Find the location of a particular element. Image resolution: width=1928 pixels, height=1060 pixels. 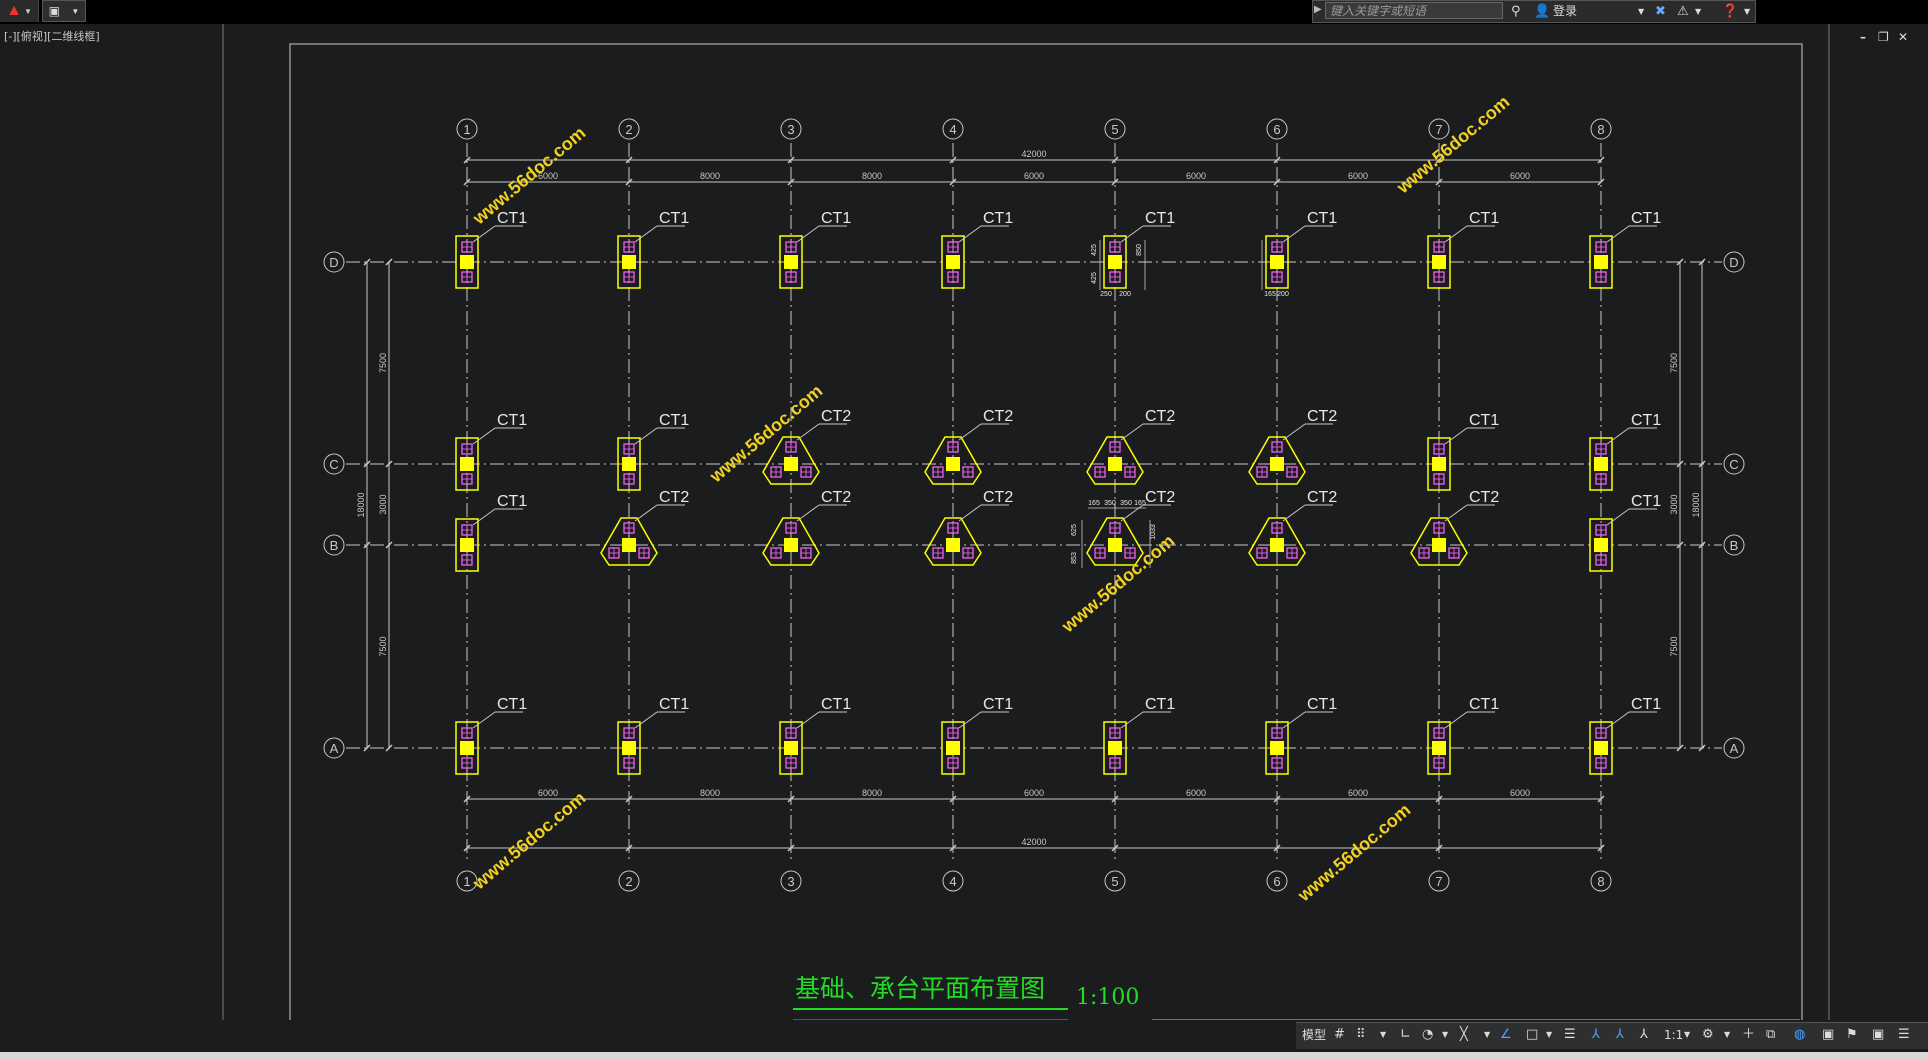

polar-icon: ◔ is located at coordinates (1427, 1035).